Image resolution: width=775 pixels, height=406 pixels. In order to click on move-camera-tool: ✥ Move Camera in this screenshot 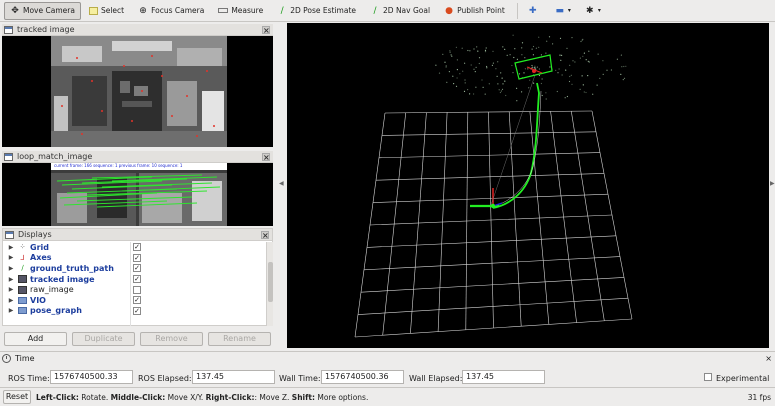, I will do `click(42, 10)`.